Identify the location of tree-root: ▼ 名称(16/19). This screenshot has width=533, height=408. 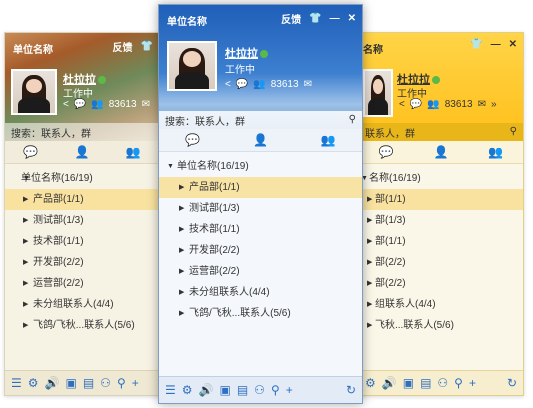
(441, 178).